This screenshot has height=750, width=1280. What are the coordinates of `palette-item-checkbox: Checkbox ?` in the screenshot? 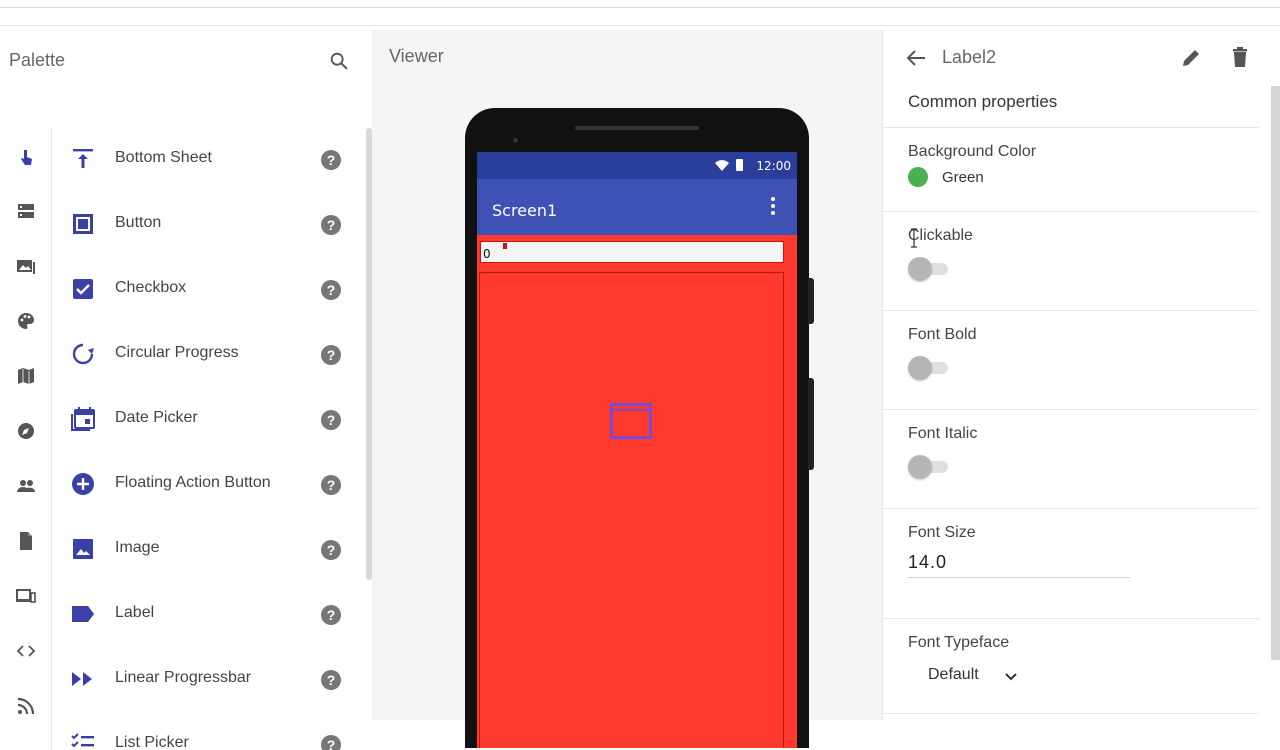 It's located at (208, 288).